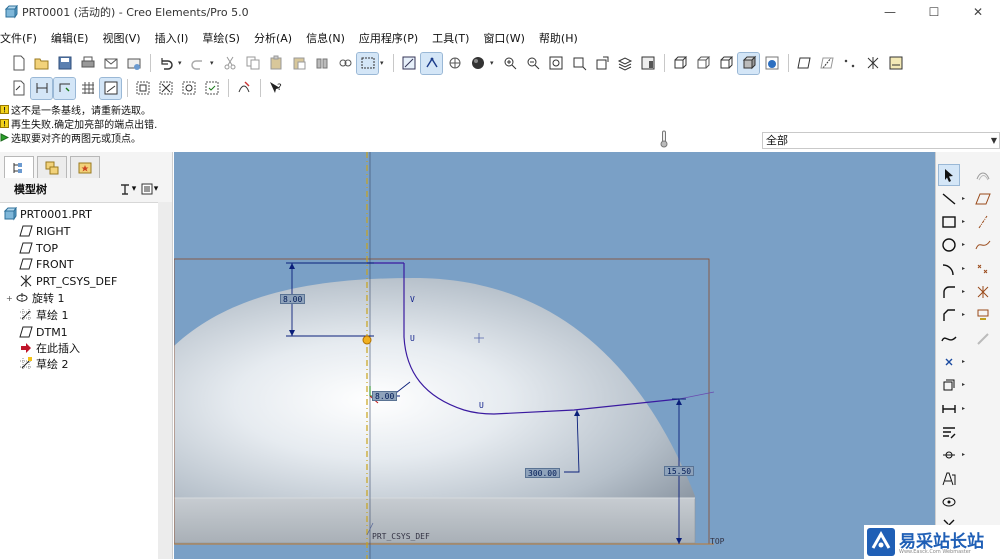 The width and height of the screenshot is (1000, 559). What do you see at coordinates (165, 88) in the screenshot?
I see `overlap-check-button` at bounding box center [165, 88].